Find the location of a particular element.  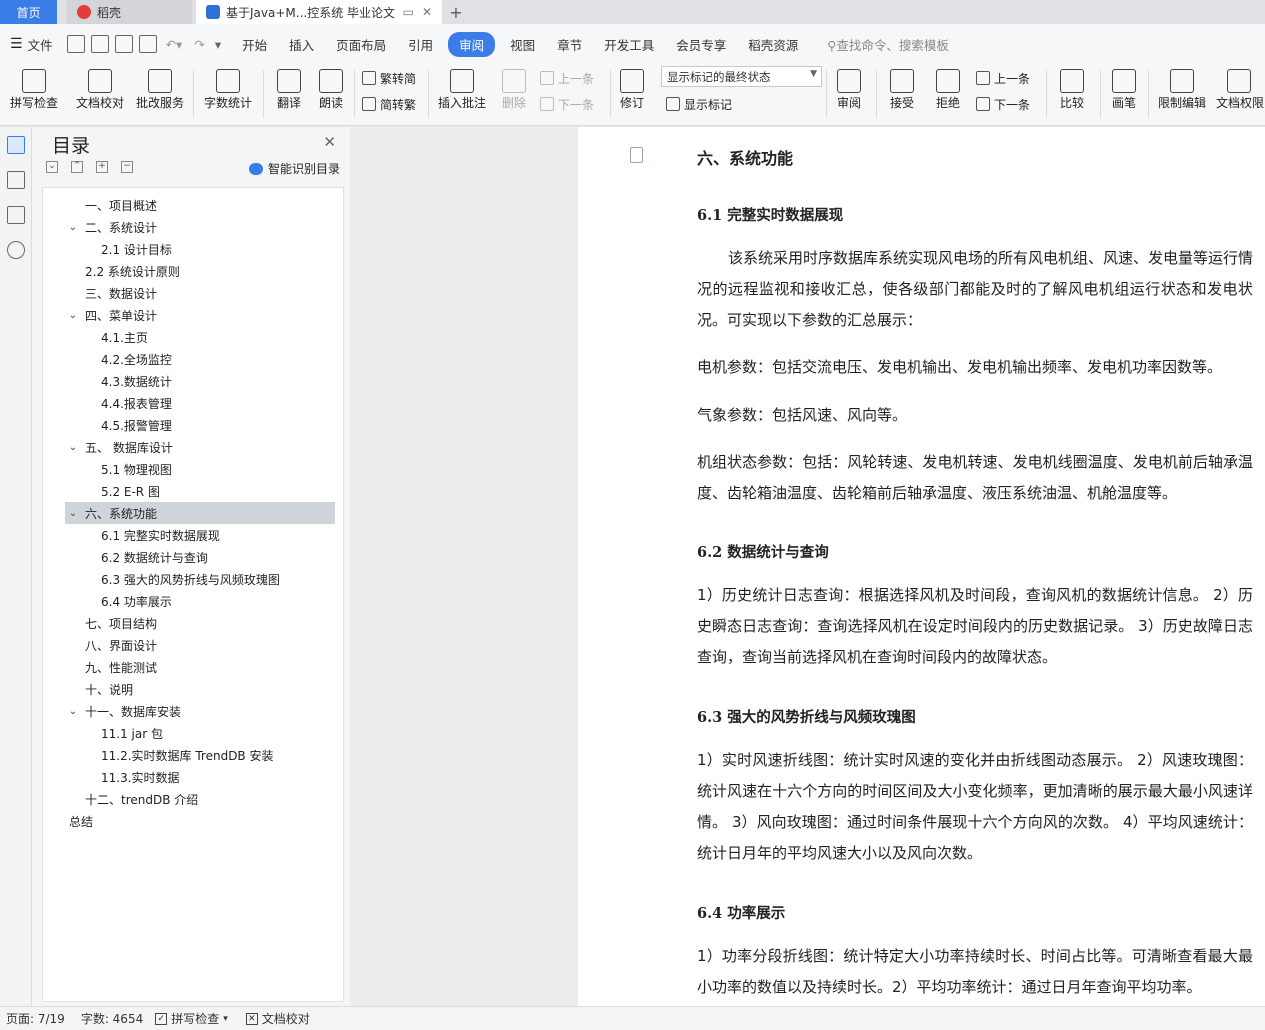

doc-permission-button: 文档权限 is located at coordinates (1238, 94).